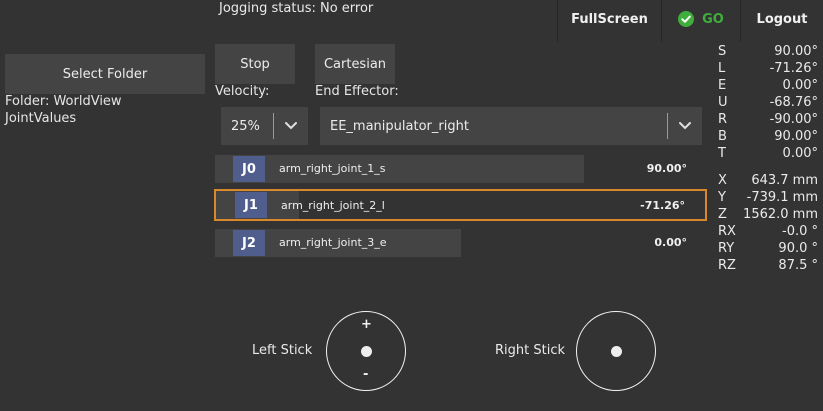 The height and width of the screenshot is (411, 823). What do you see at coordinates (251, 205) in the screenshot?
I see `joint-badge: J1` at bounding box center [251, 205].